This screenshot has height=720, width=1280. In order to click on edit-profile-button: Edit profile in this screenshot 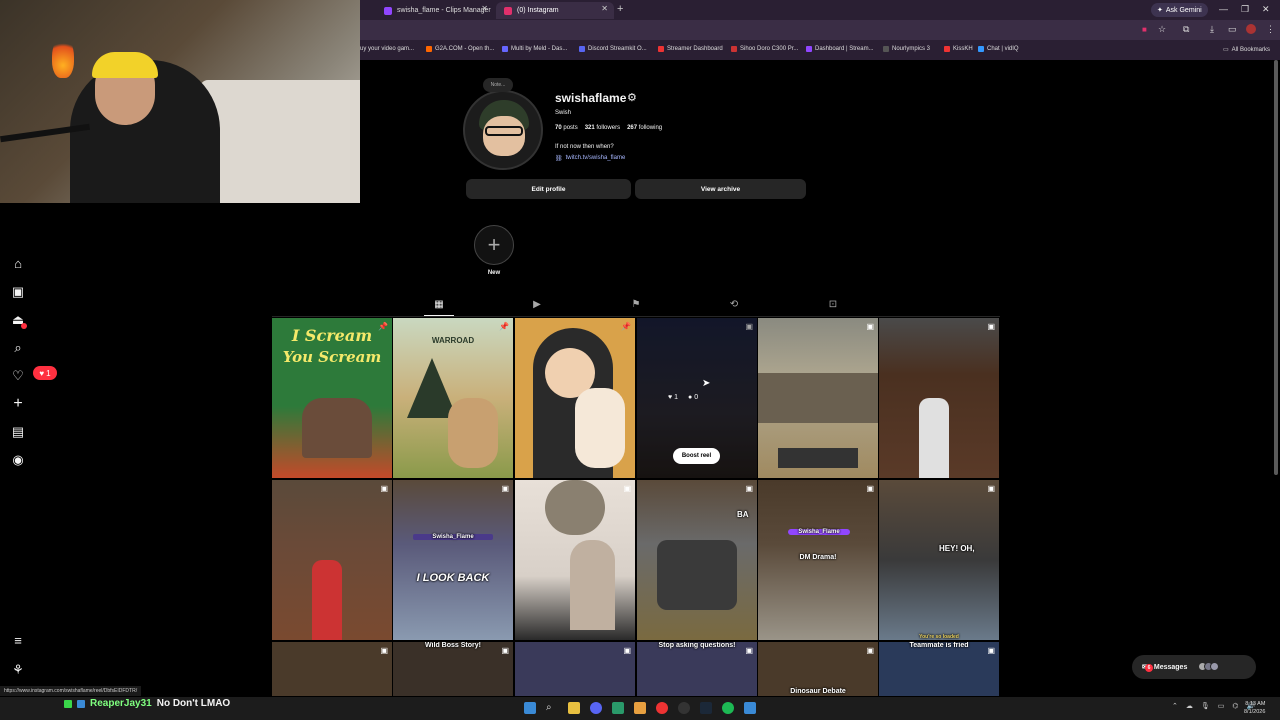, I will do `click(548, 189)`.